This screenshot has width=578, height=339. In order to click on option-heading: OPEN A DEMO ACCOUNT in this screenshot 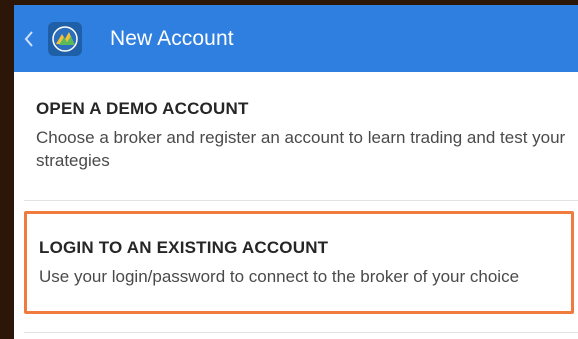, I will do `click(142, 108)`.